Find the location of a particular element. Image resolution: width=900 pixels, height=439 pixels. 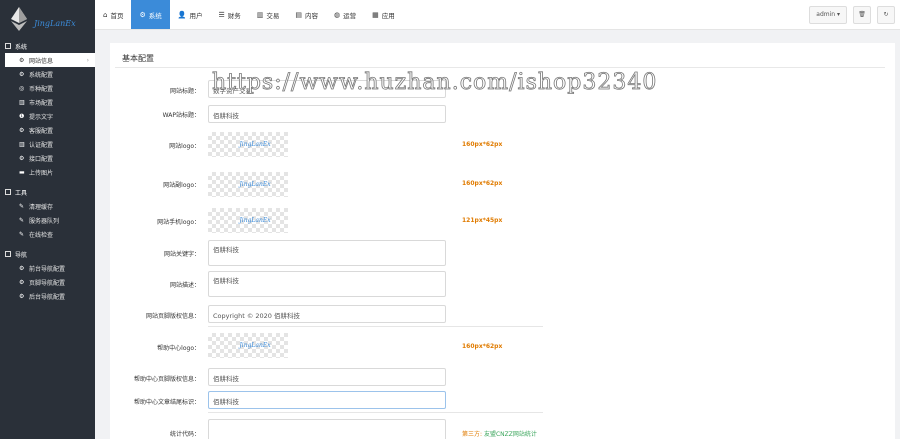

bar-chart-icon: ▥ is located at coordinates (260, 14).